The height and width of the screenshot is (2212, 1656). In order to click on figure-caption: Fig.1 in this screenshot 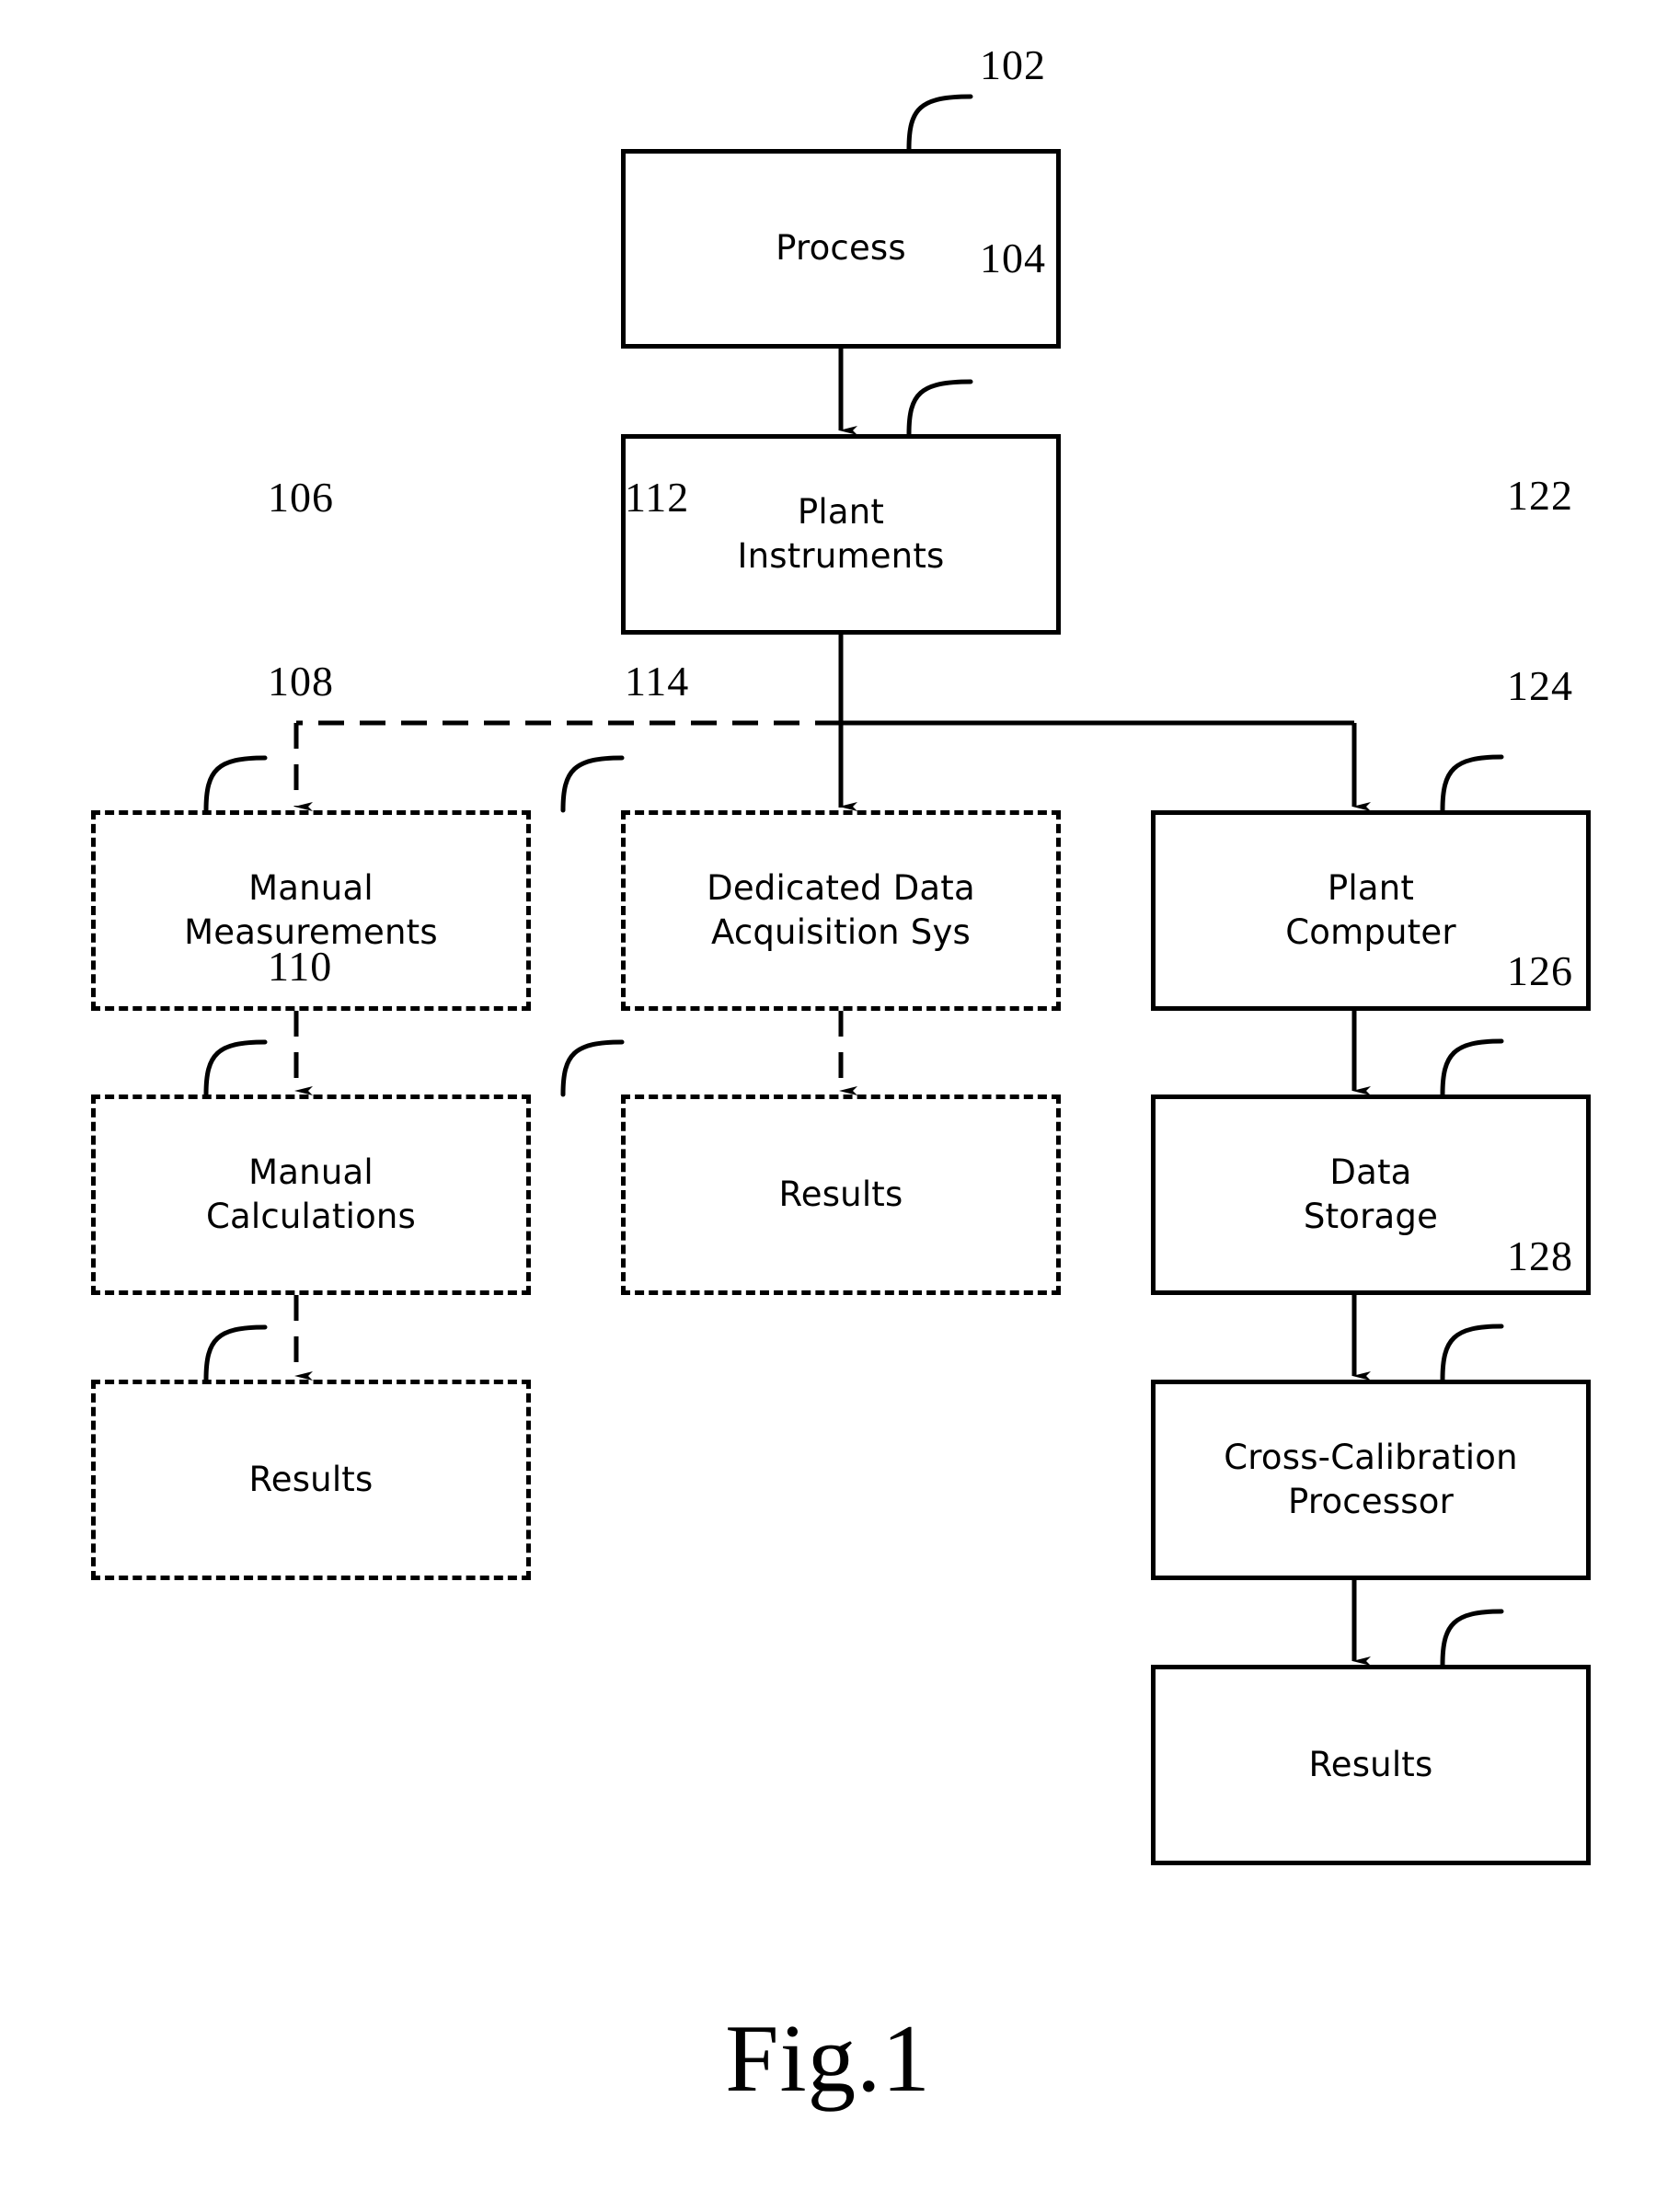, I will do `click(828, 2058)`.